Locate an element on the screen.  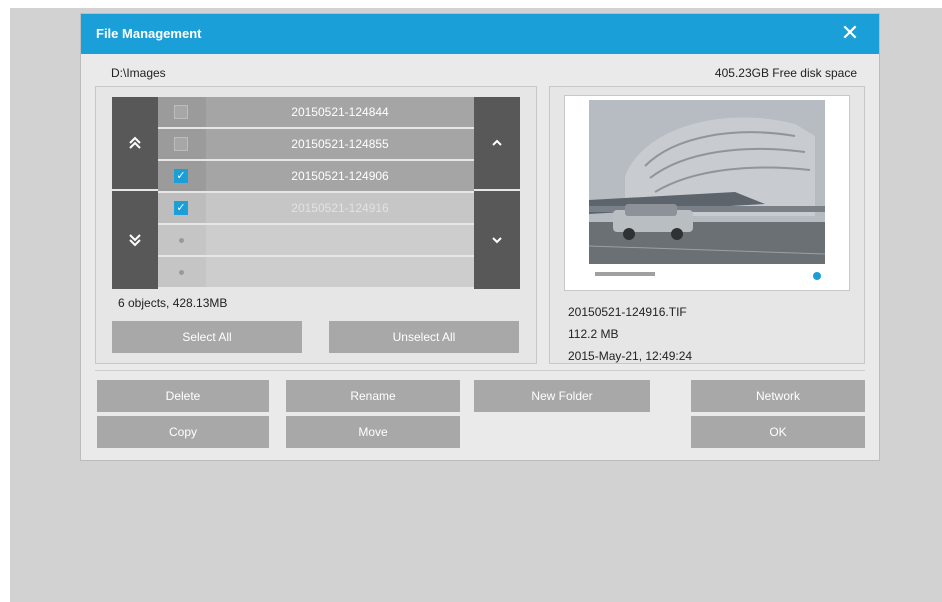
preview-image is located at coordinates (707, 193).